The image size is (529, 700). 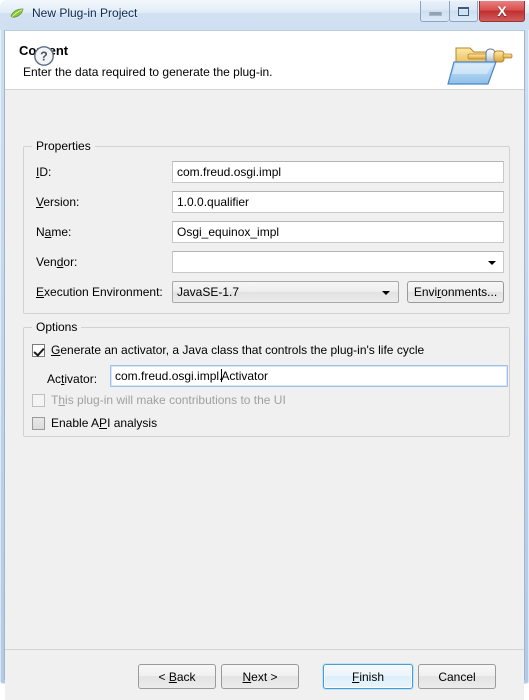 I want to click on name-input: Osgi_equinox_impl, so click(x=338, y=232).